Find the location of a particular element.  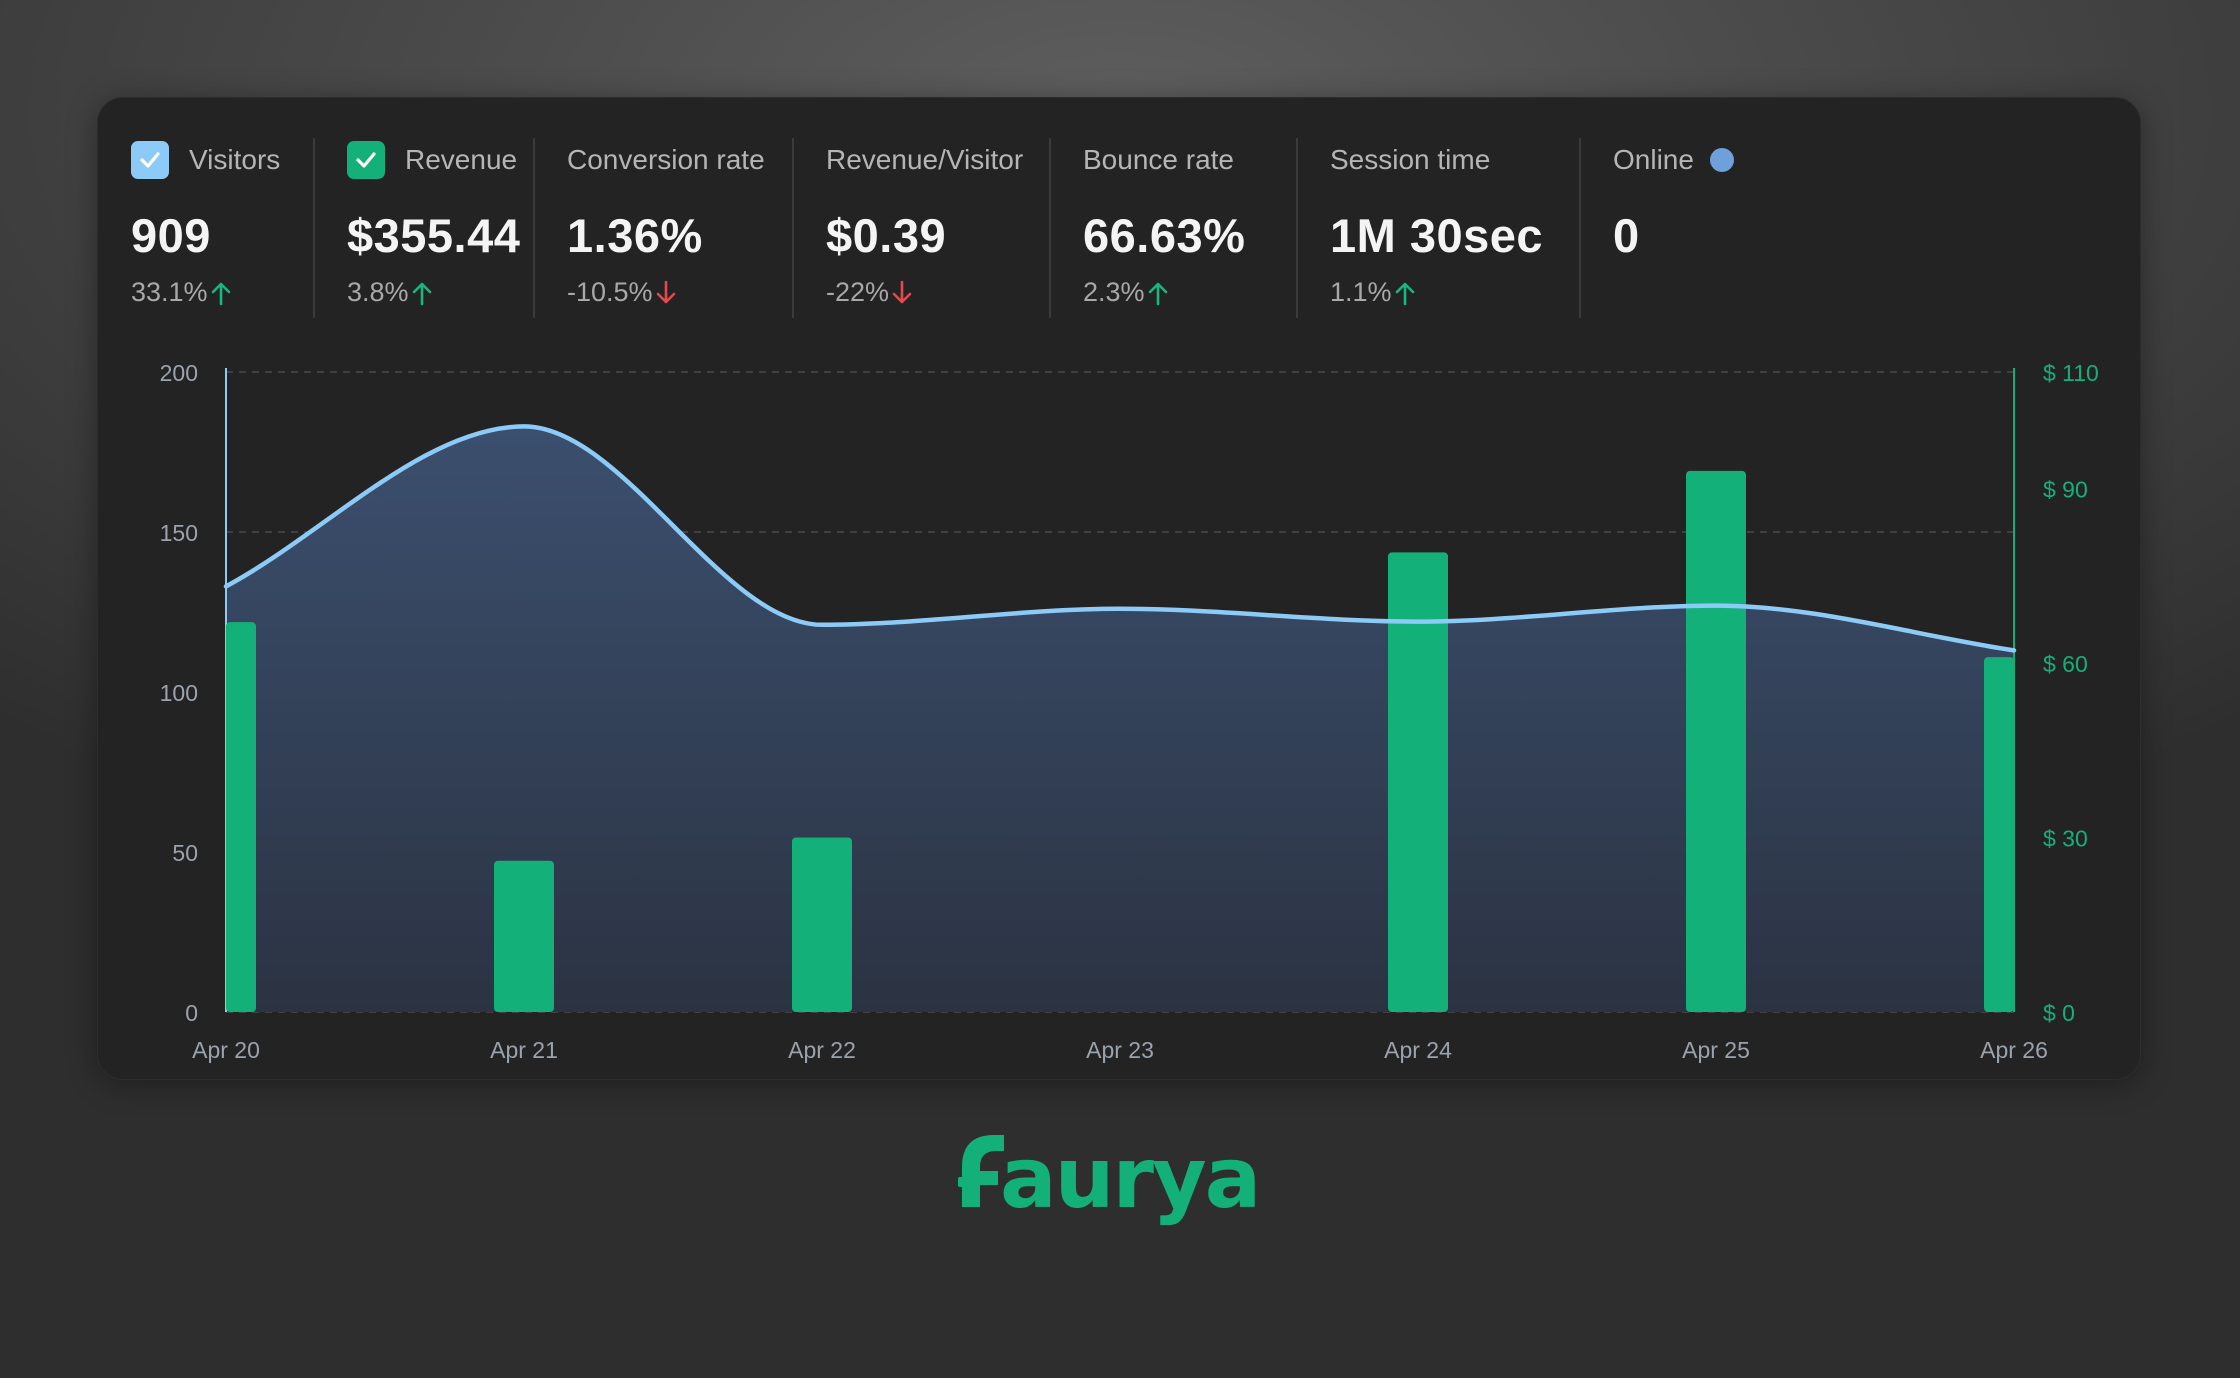

y-right-tick-label: $ 90 is located at coordinates (2065, 489).